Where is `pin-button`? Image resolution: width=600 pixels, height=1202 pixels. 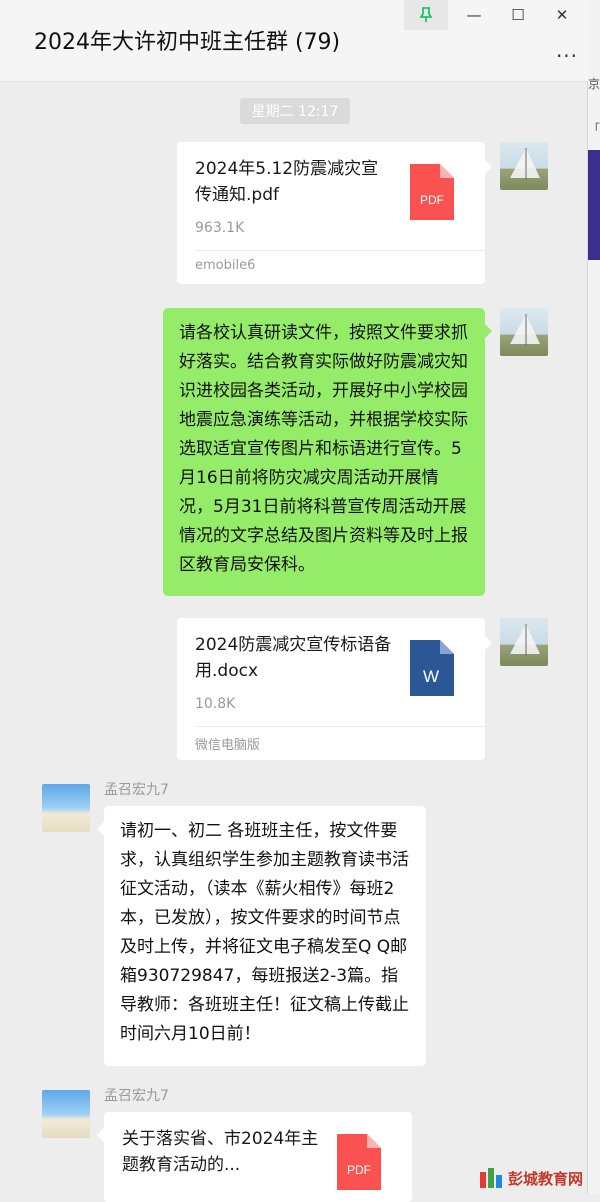 pin-button is located at coordinates (426, 15).